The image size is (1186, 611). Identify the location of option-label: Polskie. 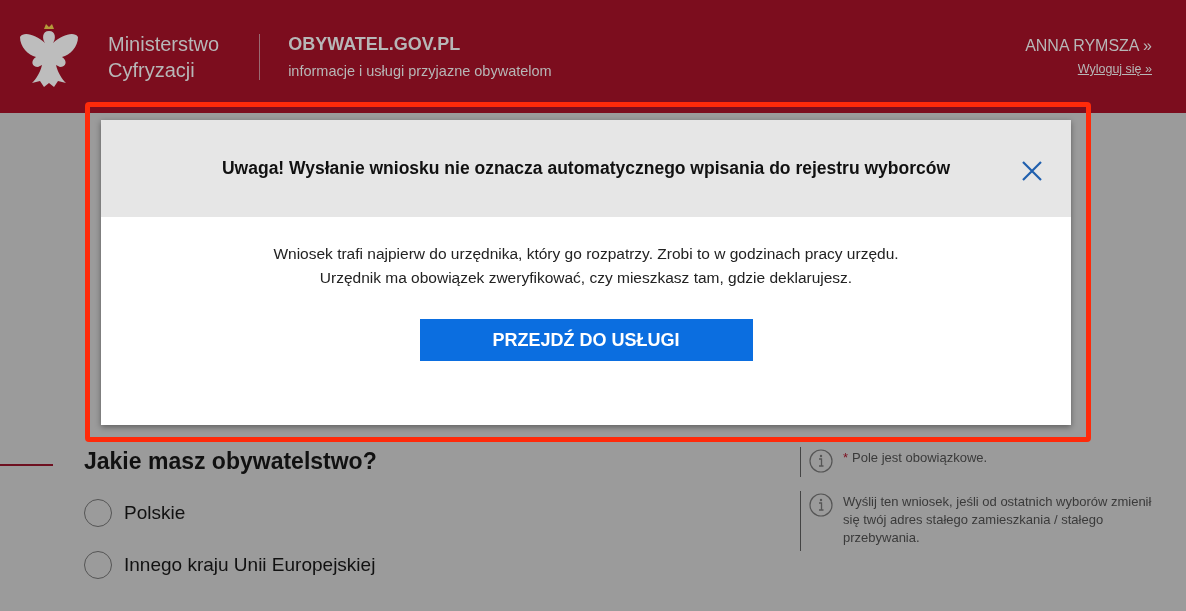
(155, 513).